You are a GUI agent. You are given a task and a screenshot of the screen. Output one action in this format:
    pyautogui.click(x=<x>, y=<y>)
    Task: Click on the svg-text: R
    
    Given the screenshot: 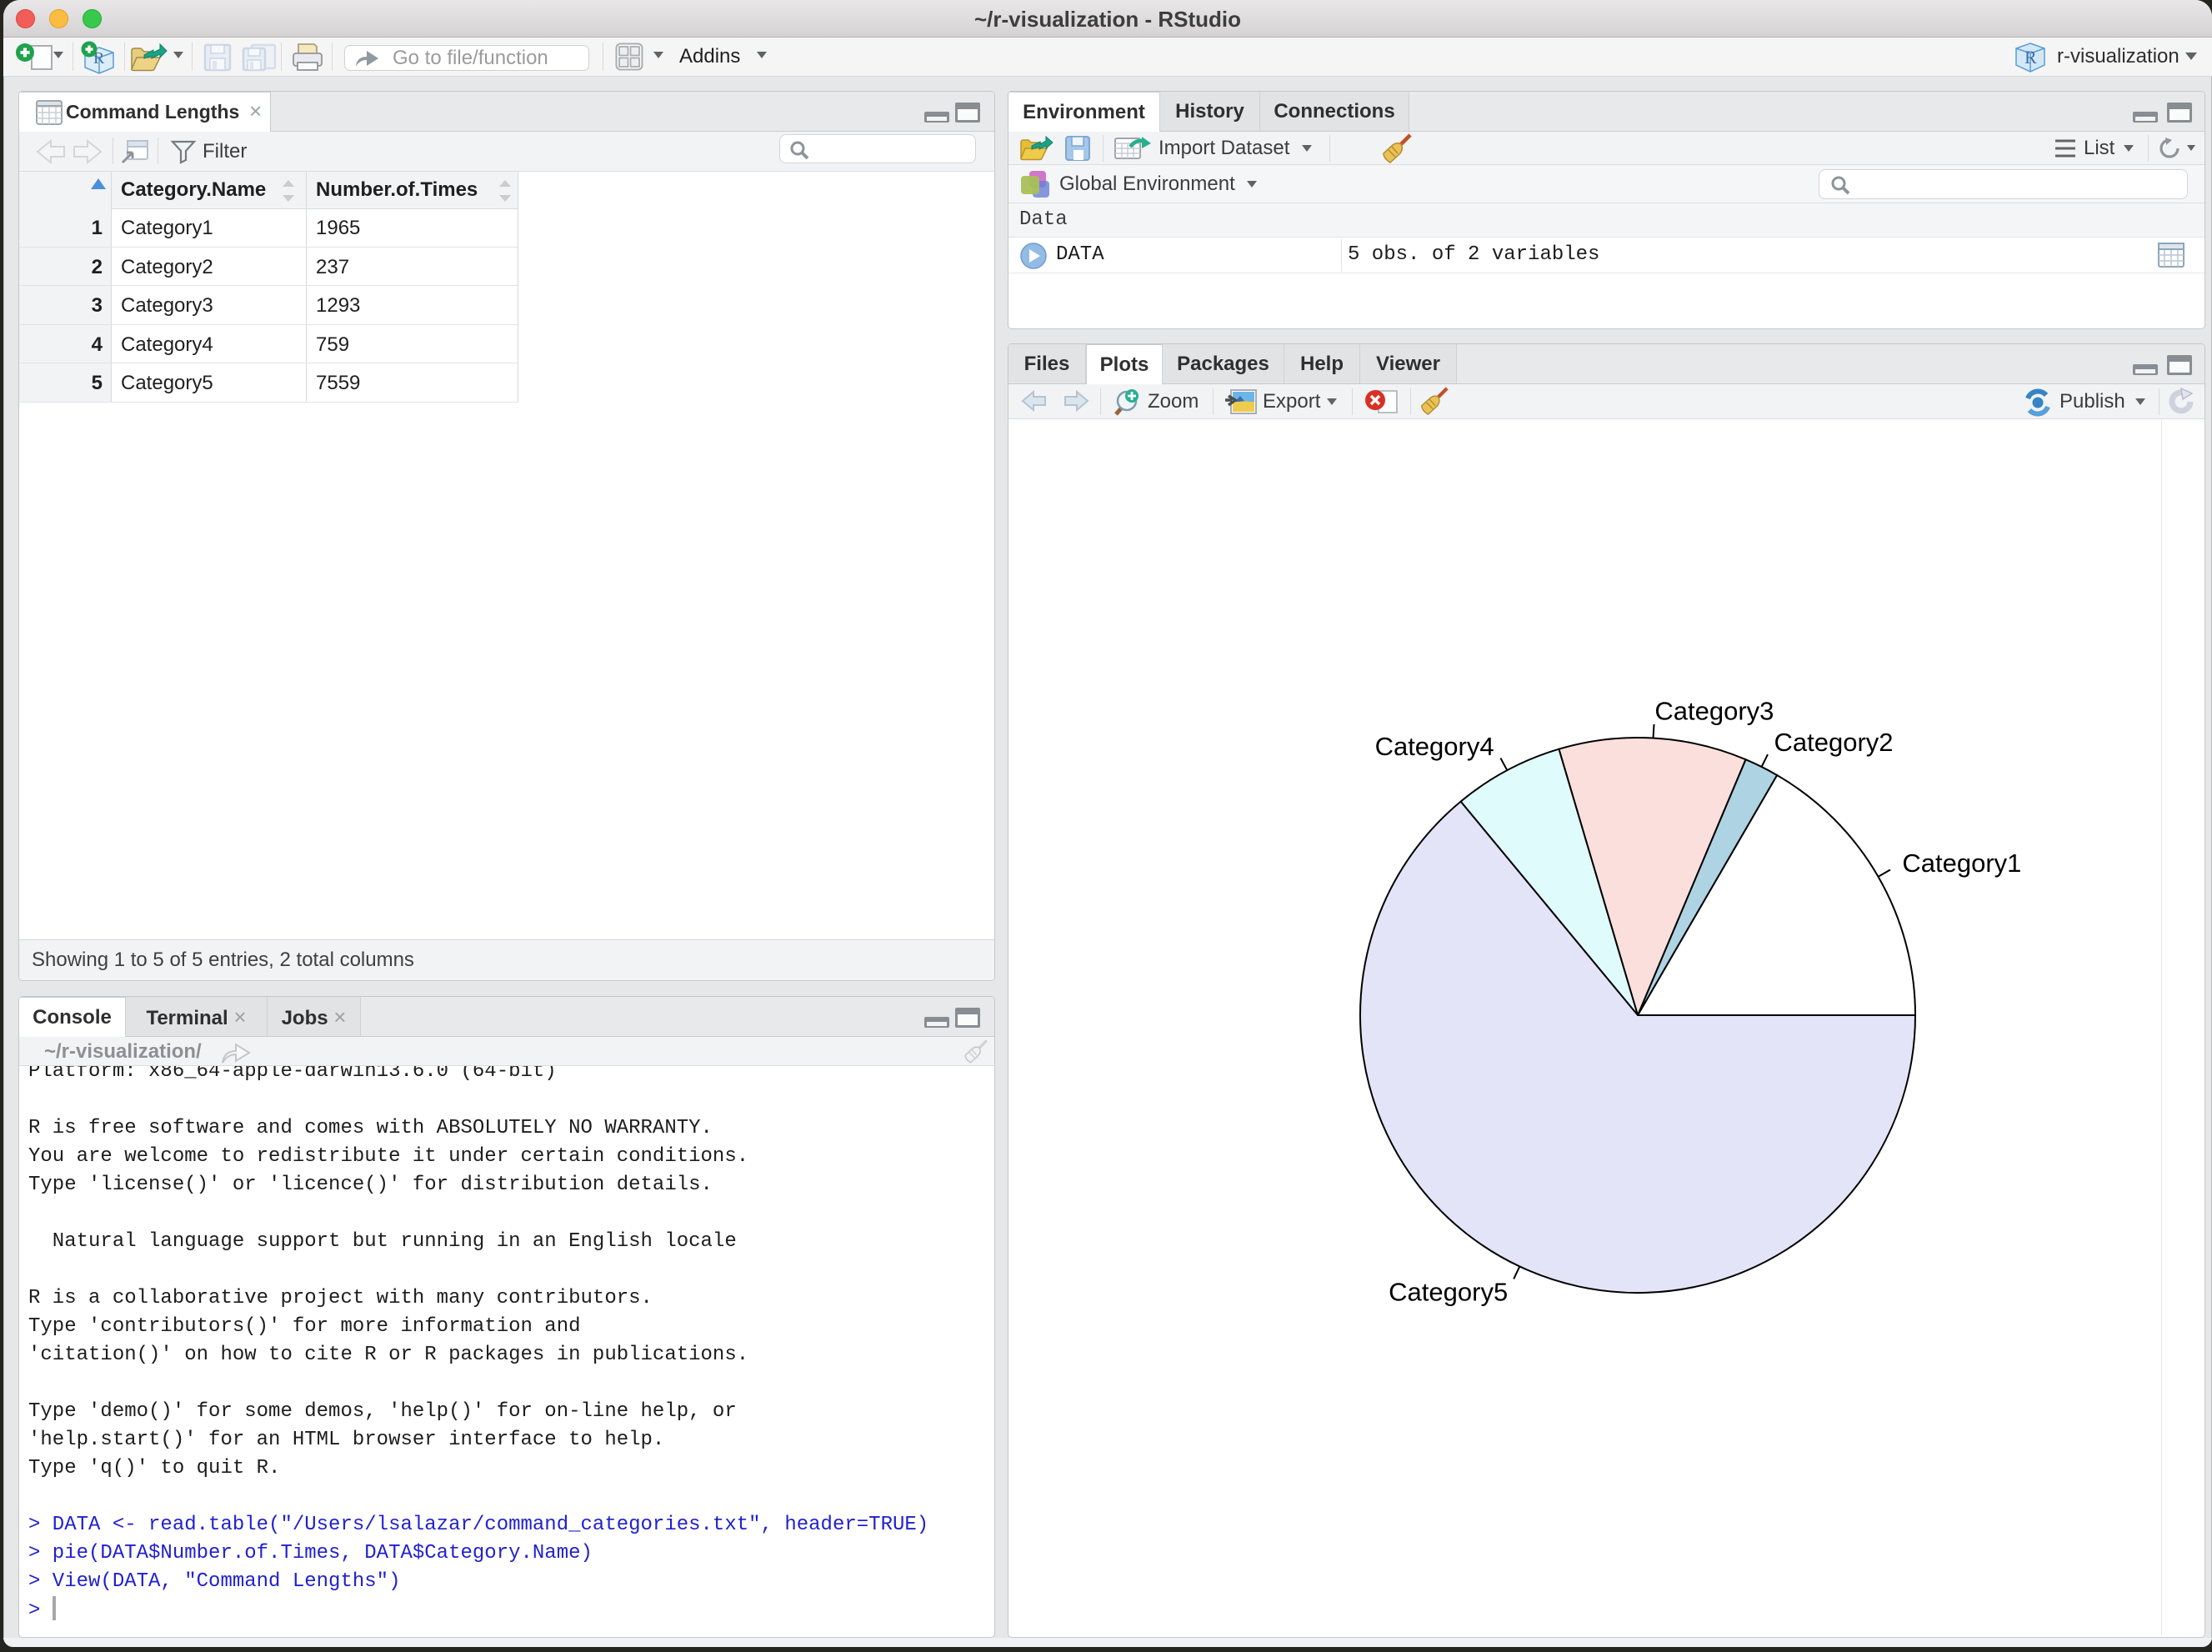 What is the action you would take?
    pyautogui.click(x=2030, y=57)
    